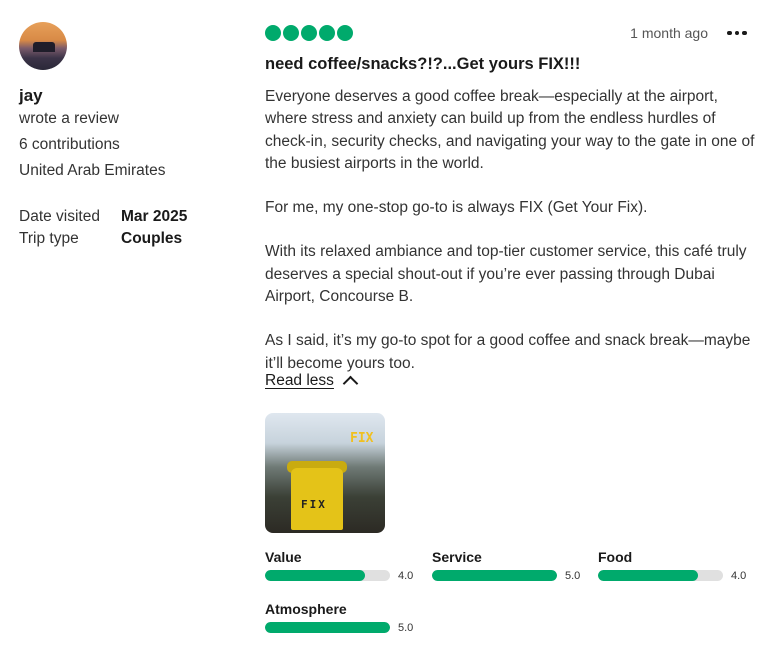 The height and width of the screenshot is (652, 780). I want to click on rating-bar-atmosphere, so click(327, 627).